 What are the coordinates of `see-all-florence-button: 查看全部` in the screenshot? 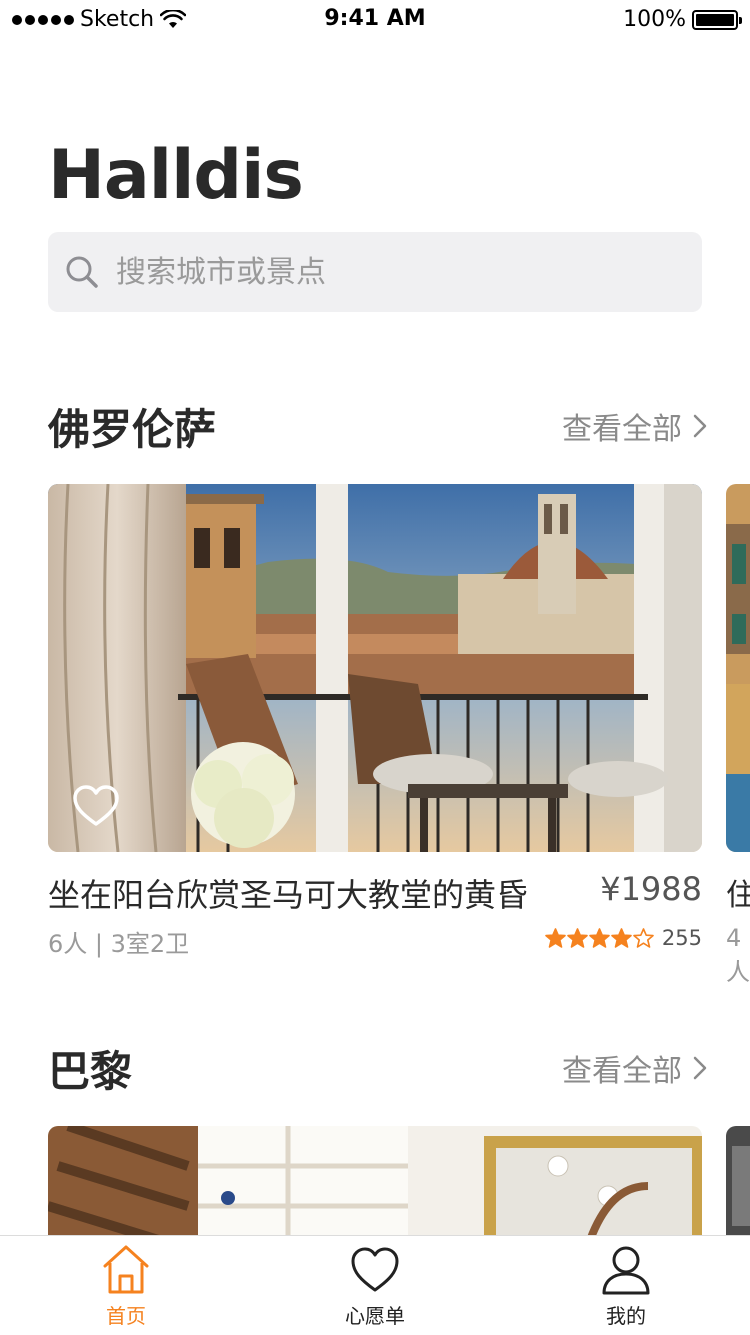 It's located at (635, 426).